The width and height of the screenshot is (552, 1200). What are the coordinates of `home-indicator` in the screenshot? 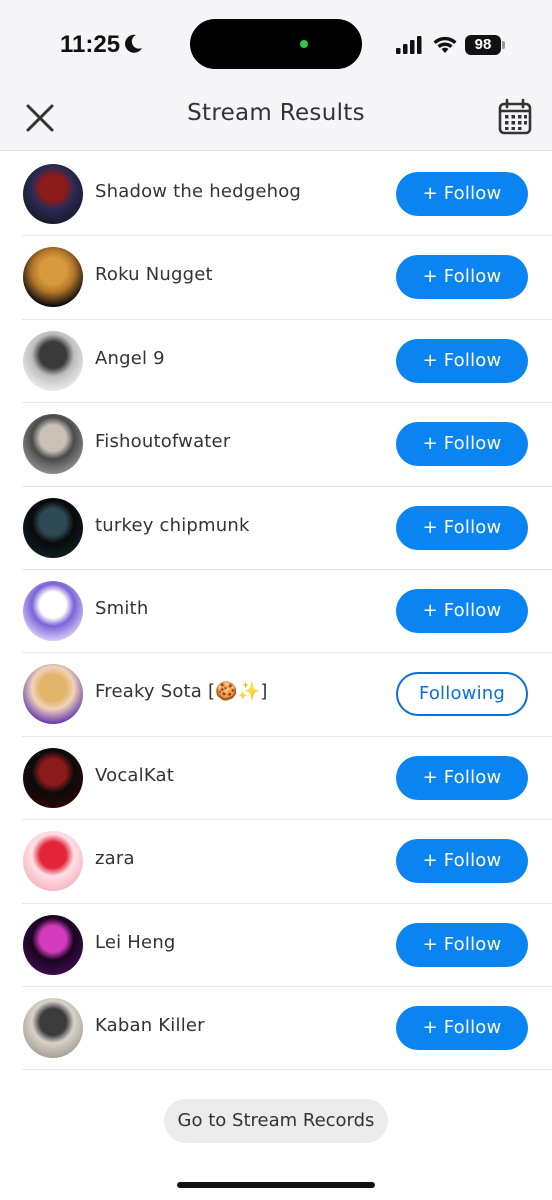 It's located at (276, 1185).